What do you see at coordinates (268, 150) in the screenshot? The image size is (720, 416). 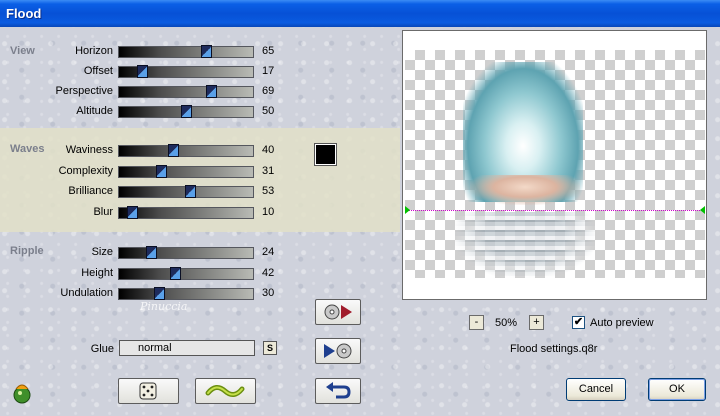 I see `param-value: 40` at bounding box center [268, 150].